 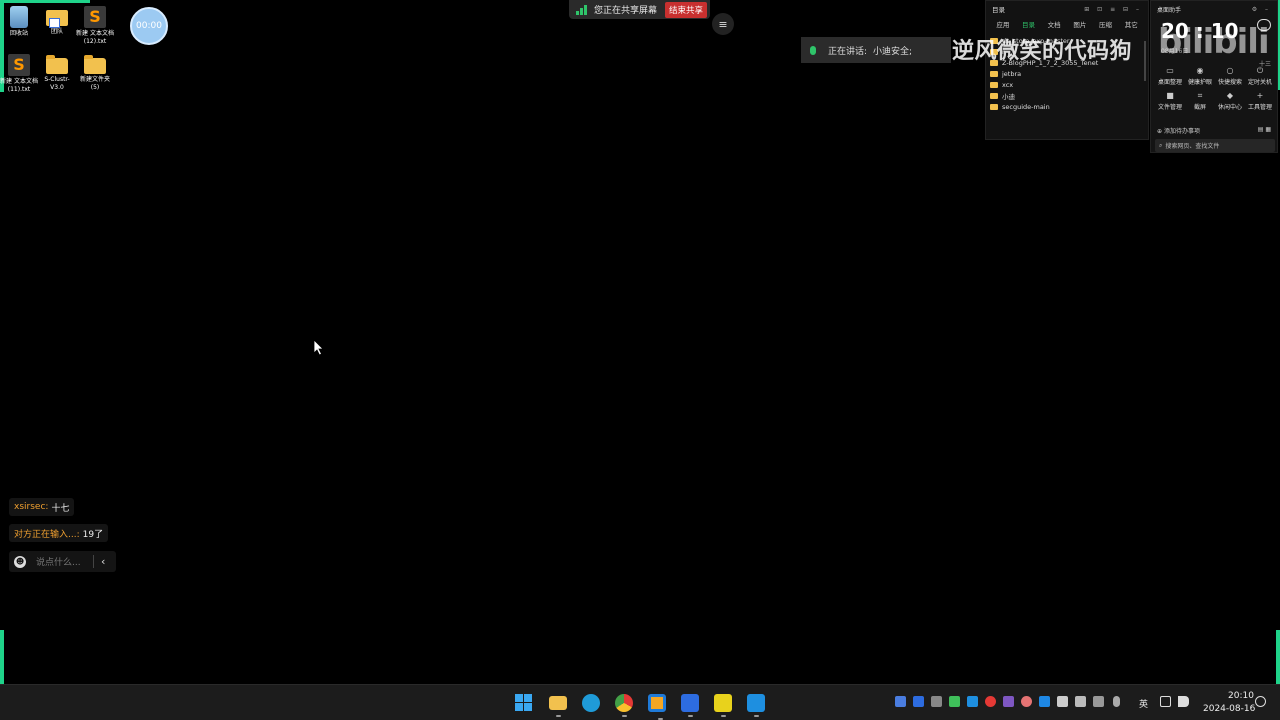 I want to click on panel-controls: ⚙ –, so click(x=1261, y=9).